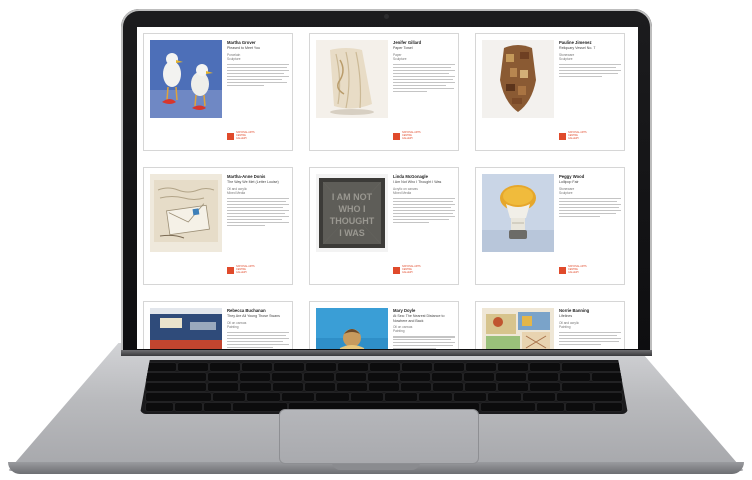 The width and height of the screenshot is (752, 480). Describe the element at coordinates (417, 182) in the screenshot. I see `artwork-title: I Am Not Who I Thought I Was` at that location.